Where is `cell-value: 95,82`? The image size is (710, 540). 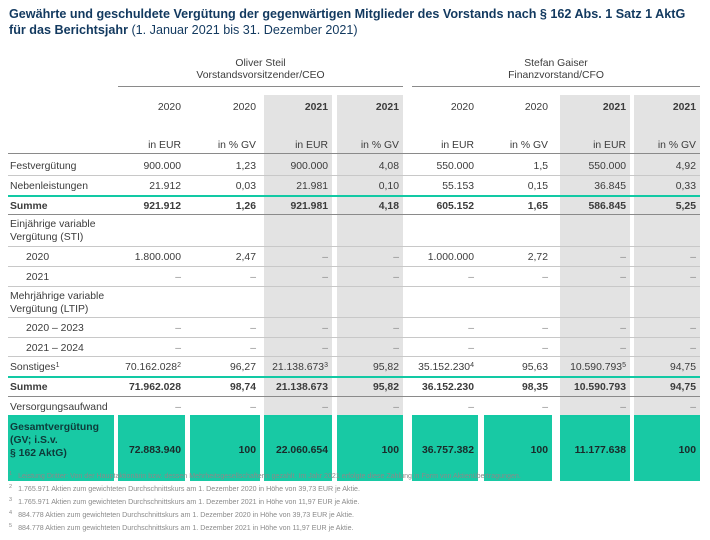
cell-value: 95,82 is located at coordinates (385, 387).